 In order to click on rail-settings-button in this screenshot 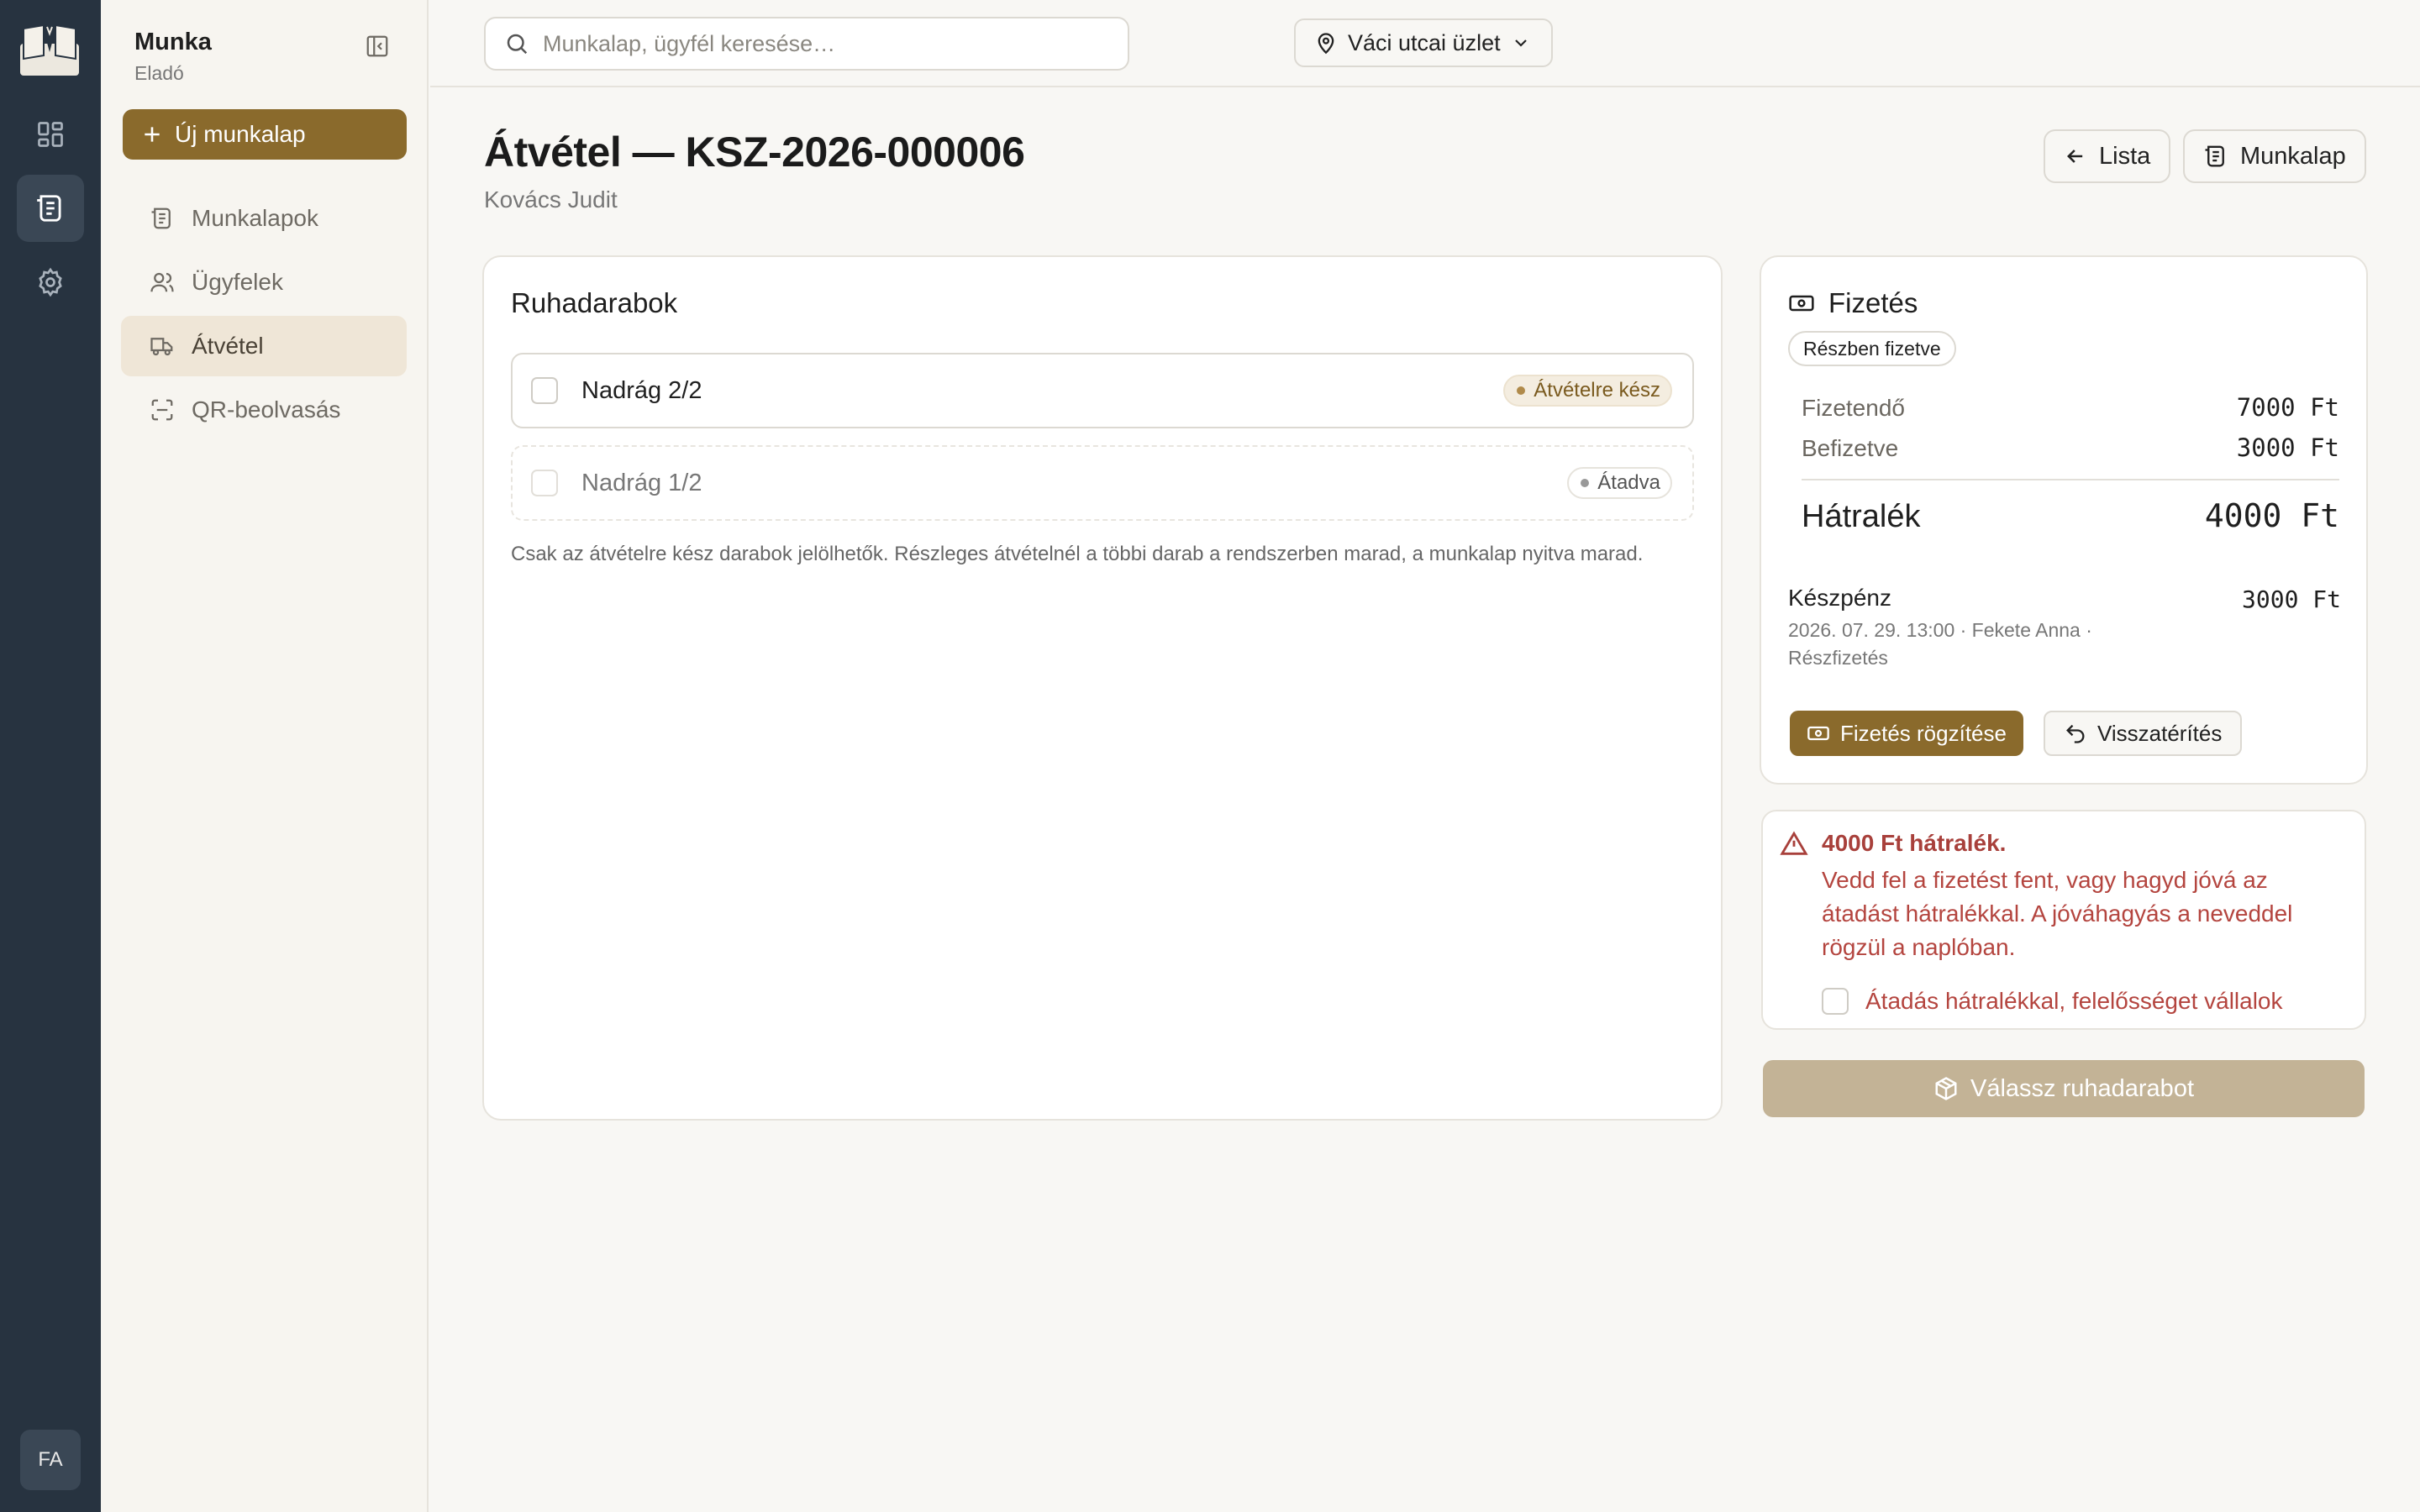, I will do `click(51, 282)`.